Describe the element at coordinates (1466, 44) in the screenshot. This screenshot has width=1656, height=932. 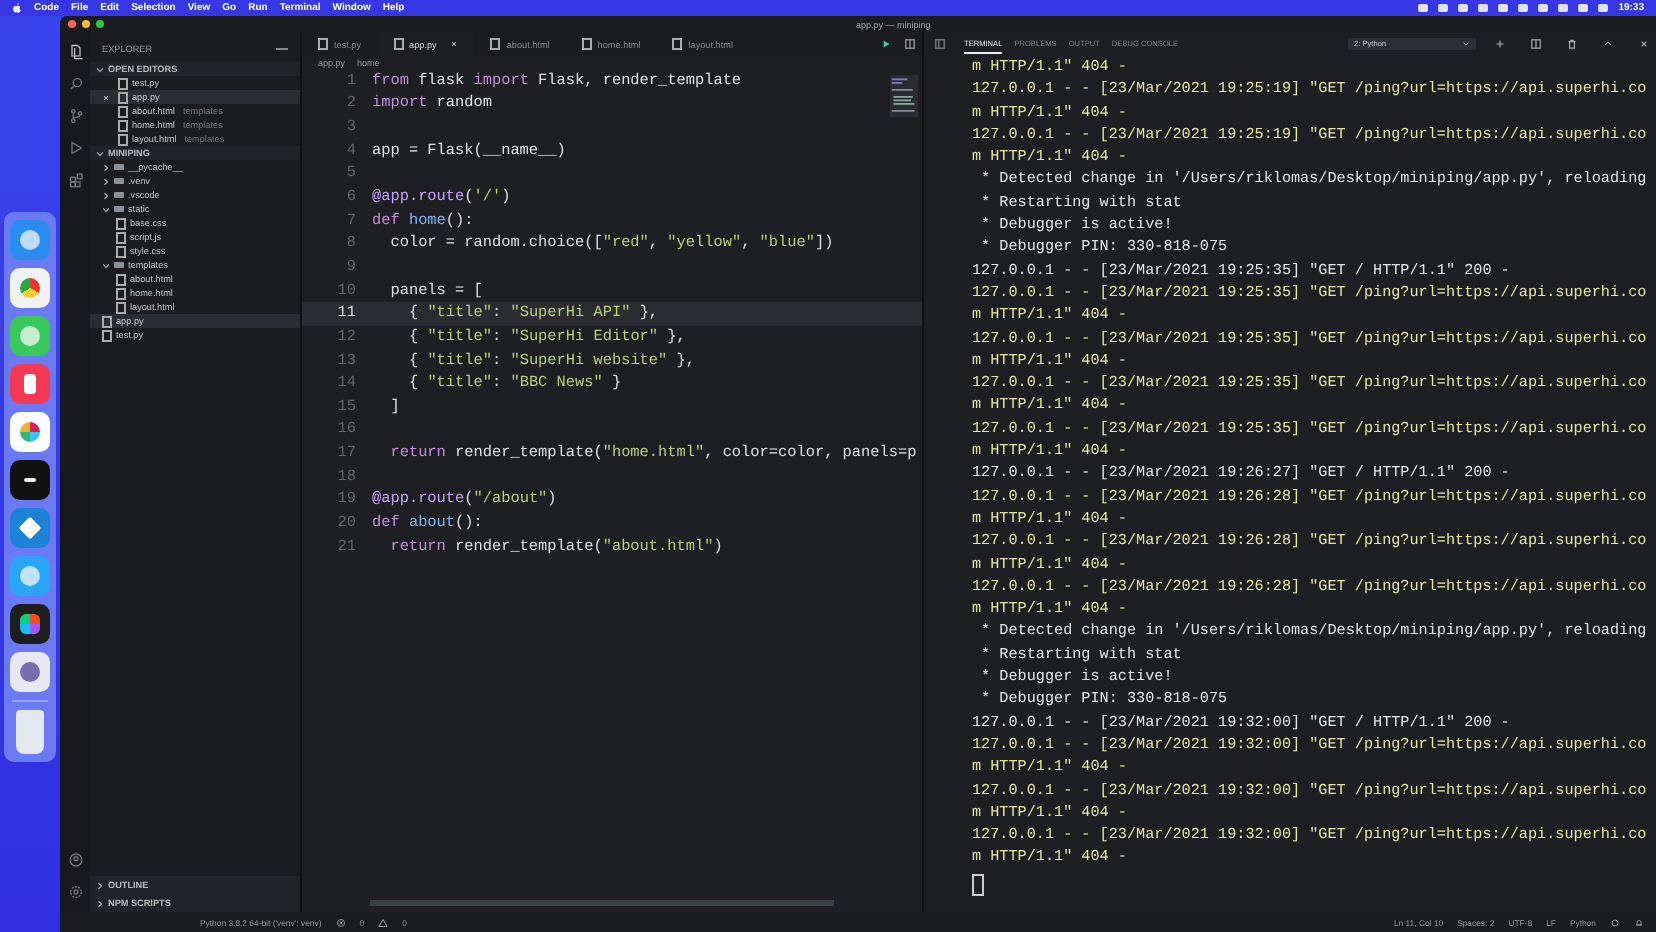
I see `caret-icon` at that location.